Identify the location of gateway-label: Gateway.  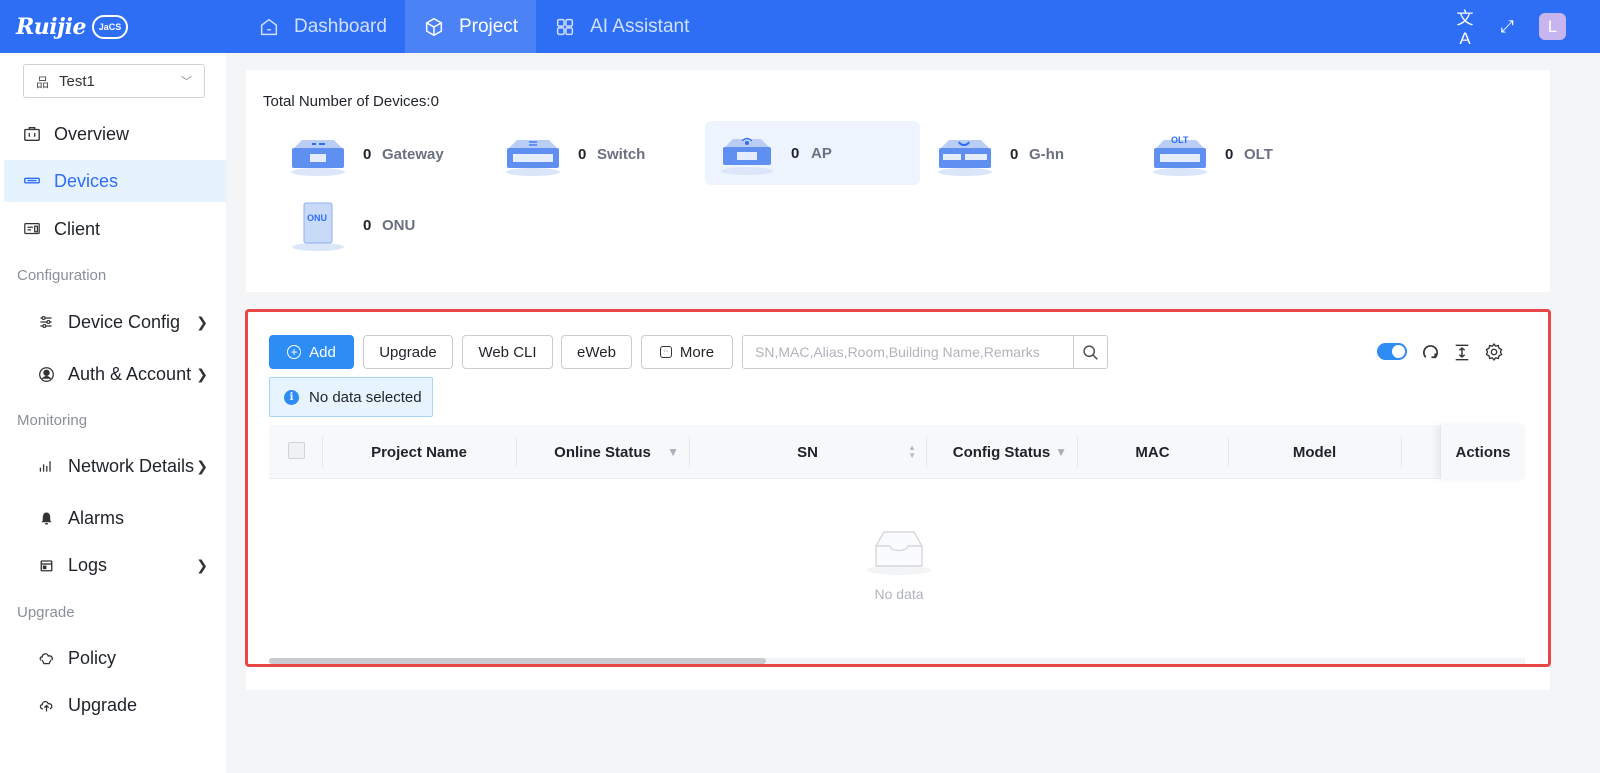
(413, 154).